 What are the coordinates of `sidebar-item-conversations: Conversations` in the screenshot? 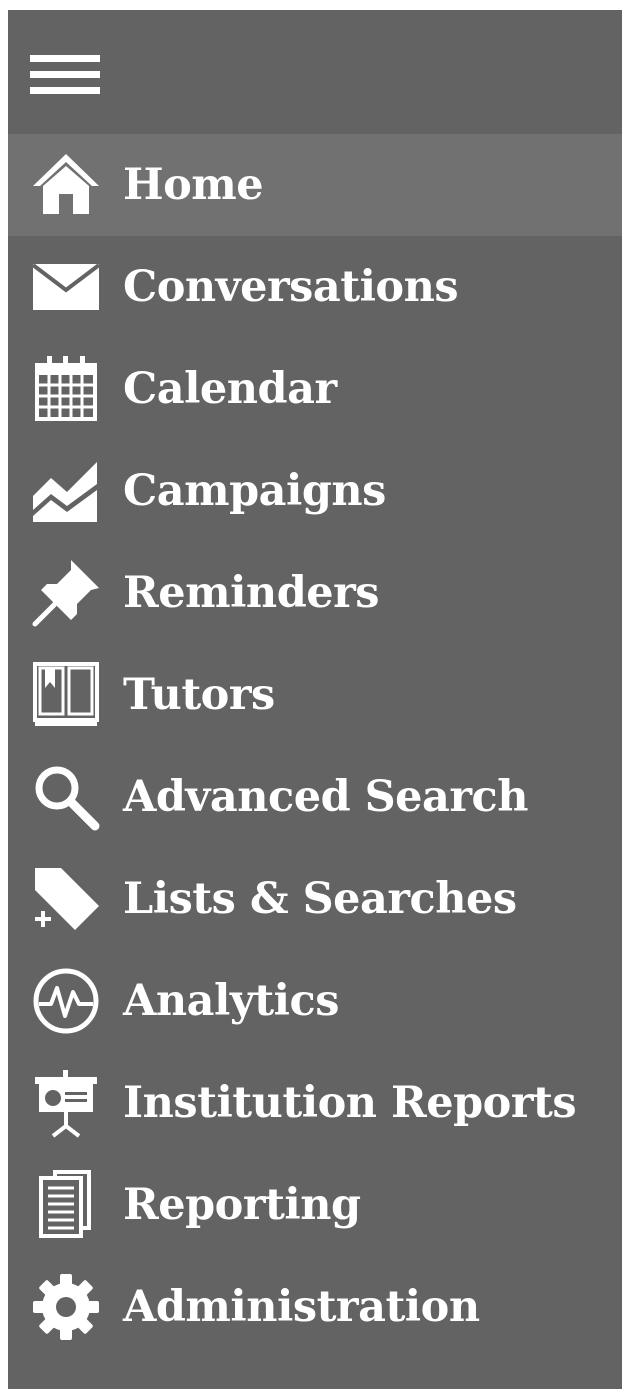 It's located at (315, 287).